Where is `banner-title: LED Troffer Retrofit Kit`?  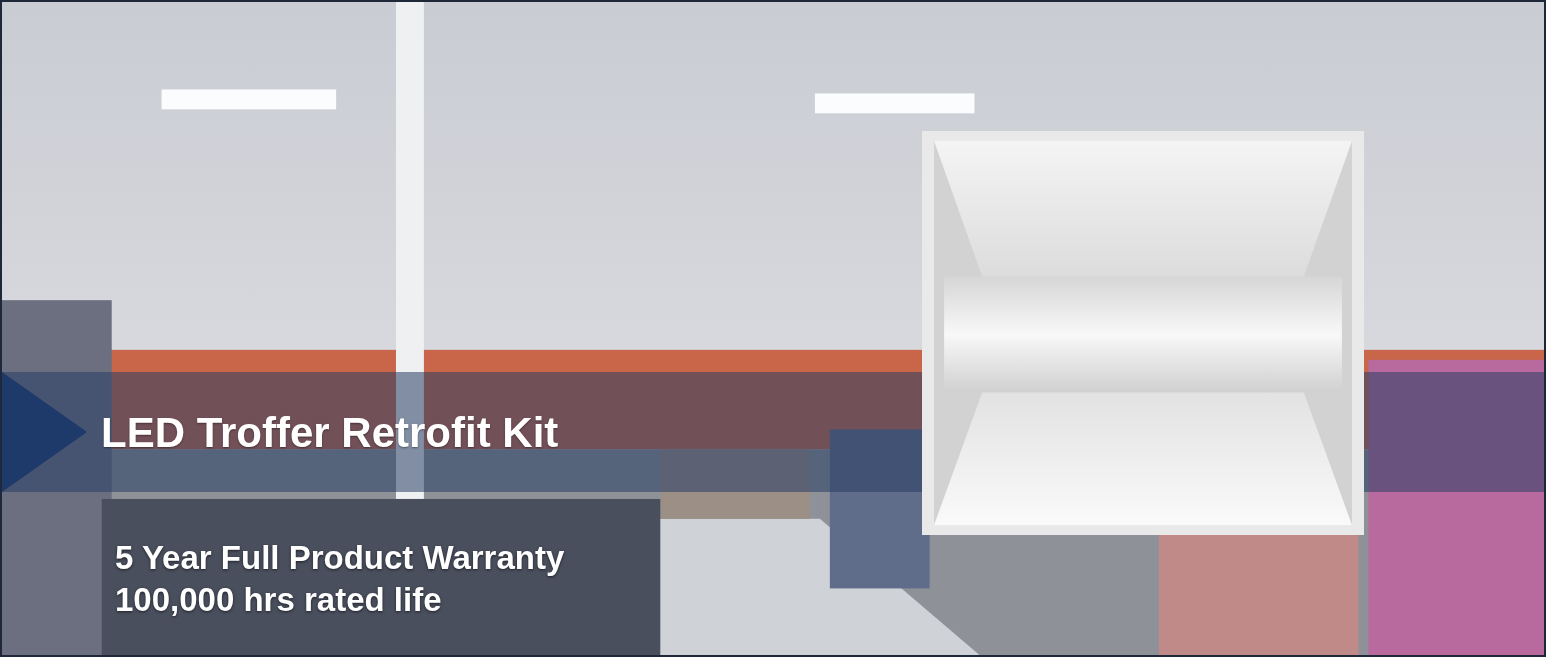
banner-title: LED Troffer Retrofit Kit is located at coordinates (330, 433).